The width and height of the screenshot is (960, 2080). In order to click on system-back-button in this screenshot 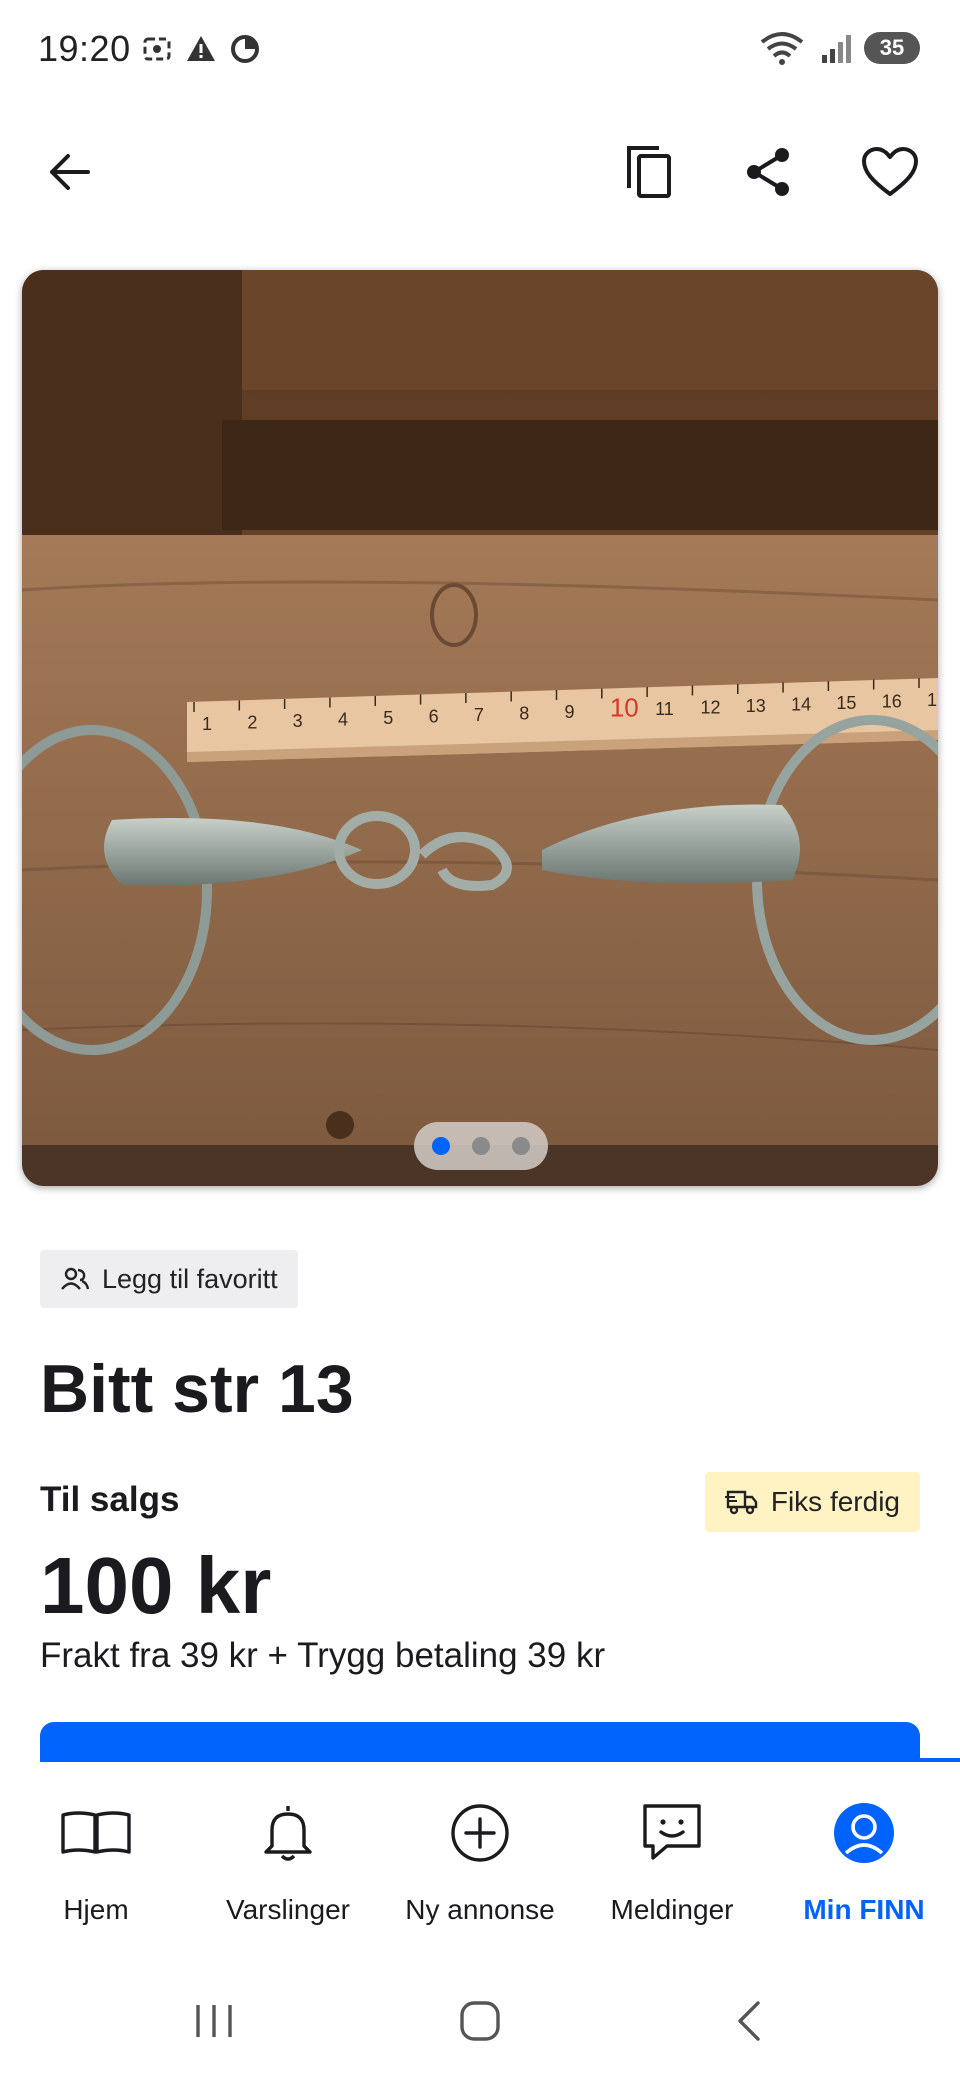, I will do `click(750, 2021)`.